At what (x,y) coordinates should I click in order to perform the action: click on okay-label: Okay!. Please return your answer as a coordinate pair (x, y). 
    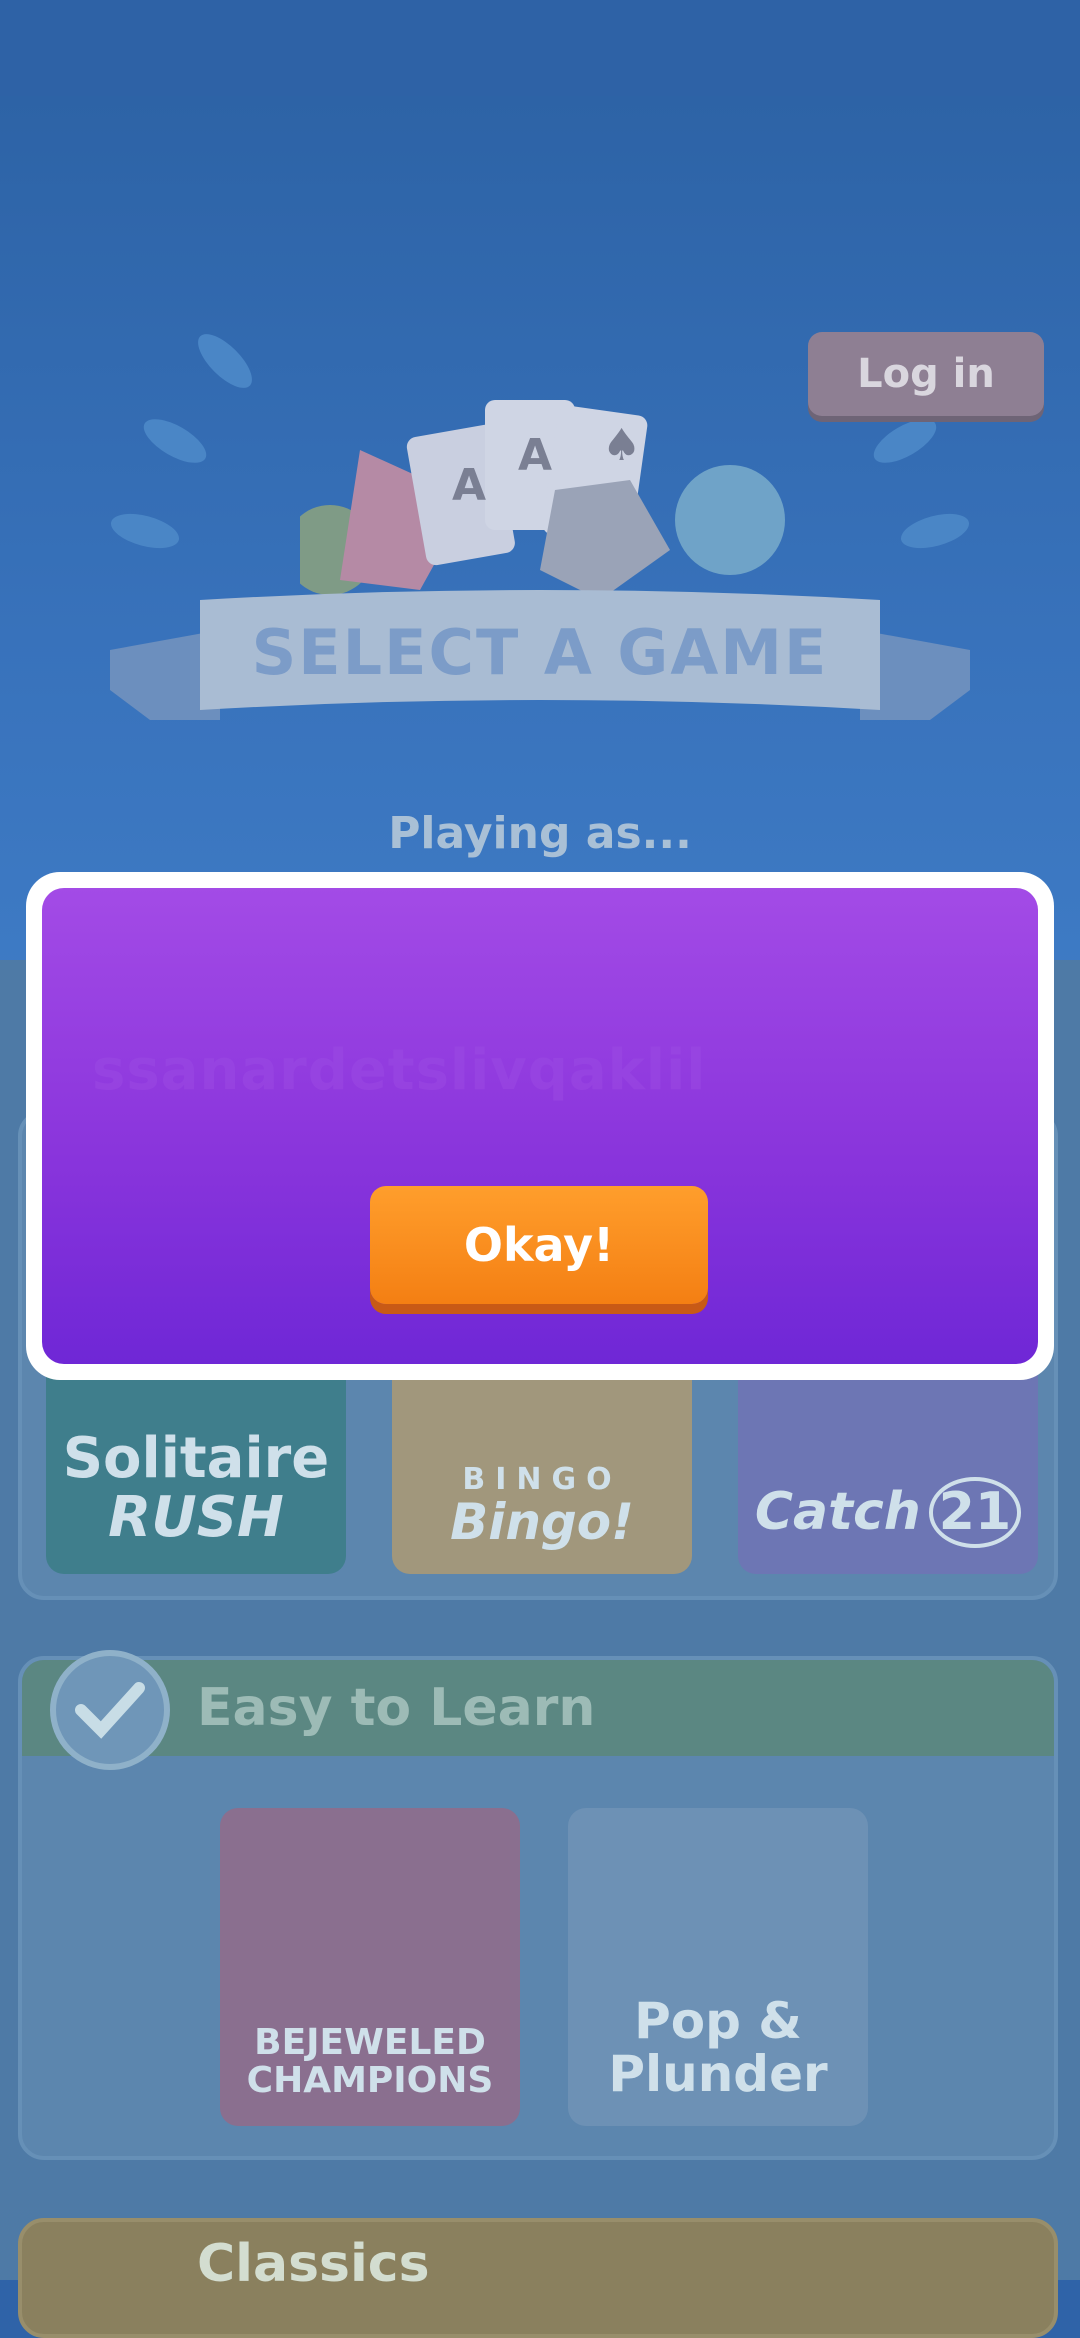
    Looking at the image, I should click on (539, 1245).